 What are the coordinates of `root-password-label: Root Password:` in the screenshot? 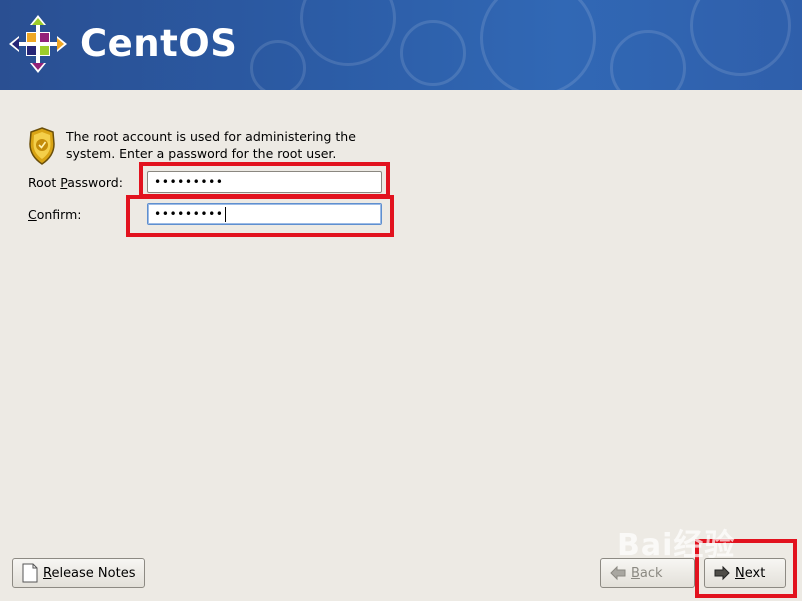 It's located at (75, 182).